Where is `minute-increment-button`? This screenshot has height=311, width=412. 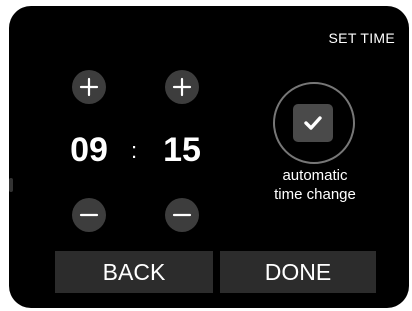
minute-increment-button is located at coordinates (182, 87).